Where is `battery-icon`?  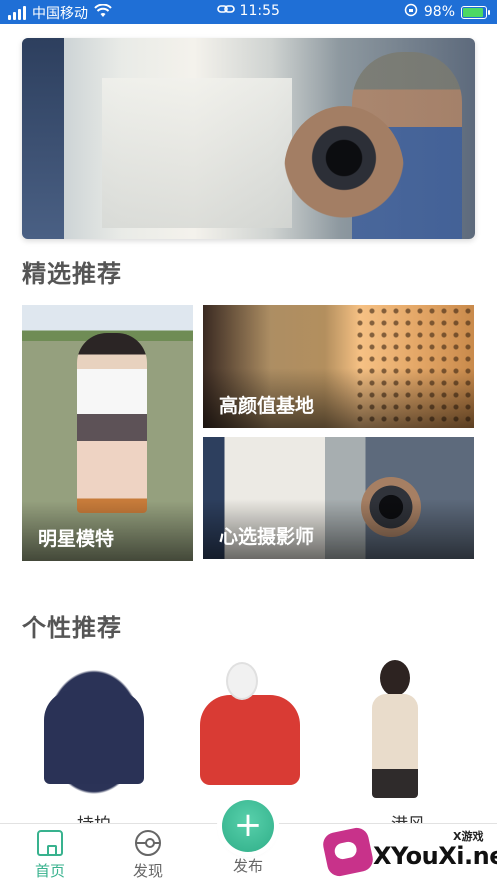
battery-icon is located at coordinates (475, 12).